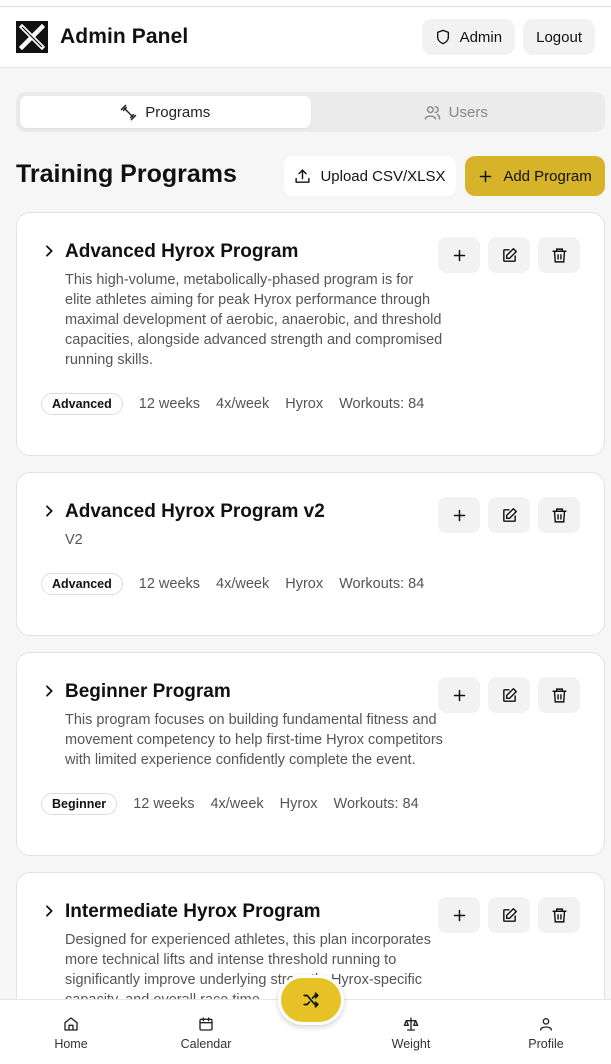  I want to click on logo-x-icon, so click(32, 37).